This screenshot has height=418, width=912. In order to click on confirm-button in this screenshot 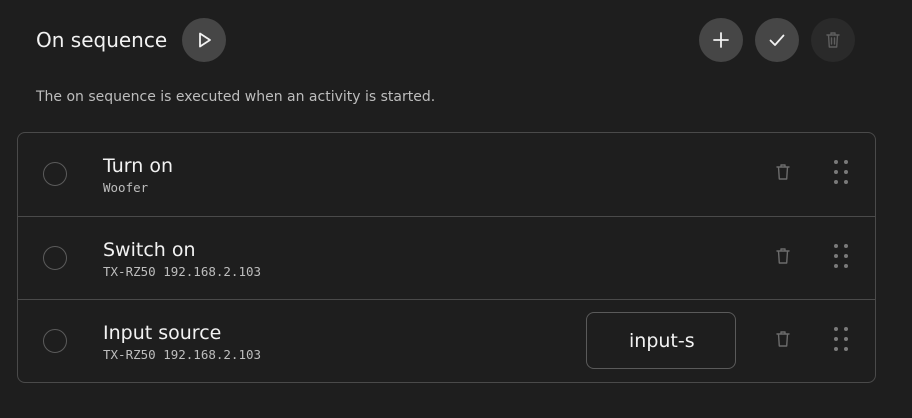, I will do `click(777, 40)`.